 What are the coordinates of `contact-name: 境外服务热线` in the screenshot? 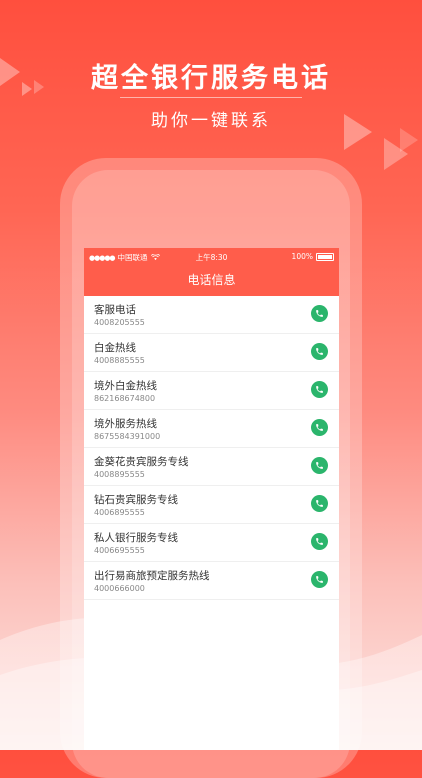 It's located at (125, 424).